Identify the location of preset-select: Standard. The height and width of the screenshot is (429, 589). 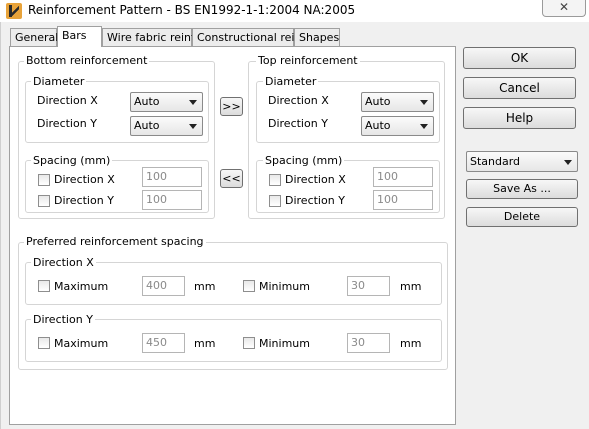
(522, 161).